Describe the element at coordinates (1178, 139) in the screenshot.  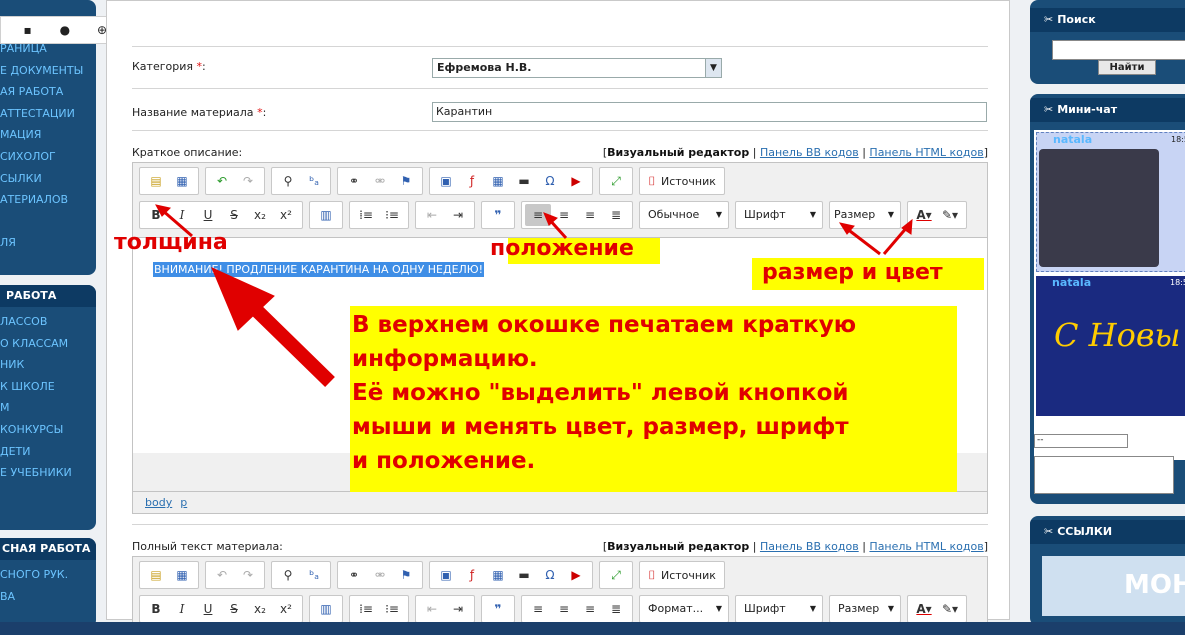
I see `chat-time: 18:57` at that location.